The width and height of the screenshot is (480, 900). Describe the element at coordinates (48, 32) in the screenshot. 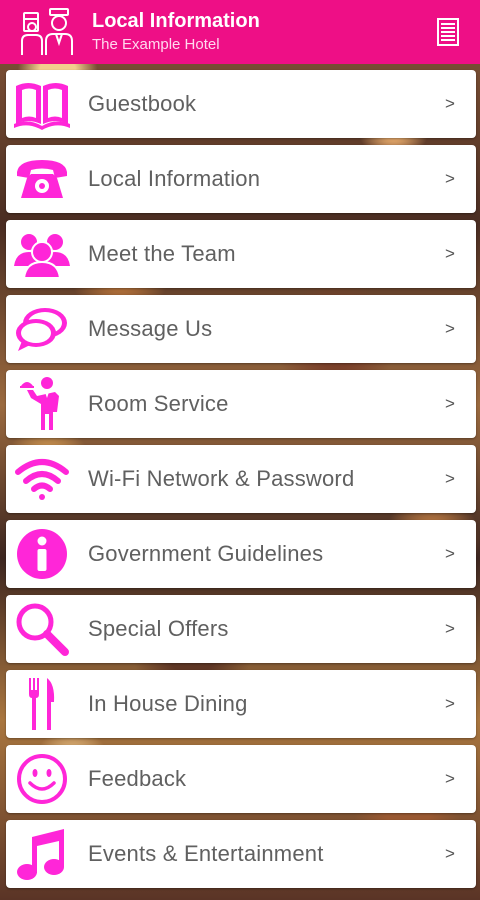

I see `concierge-logo-icon` at that location.